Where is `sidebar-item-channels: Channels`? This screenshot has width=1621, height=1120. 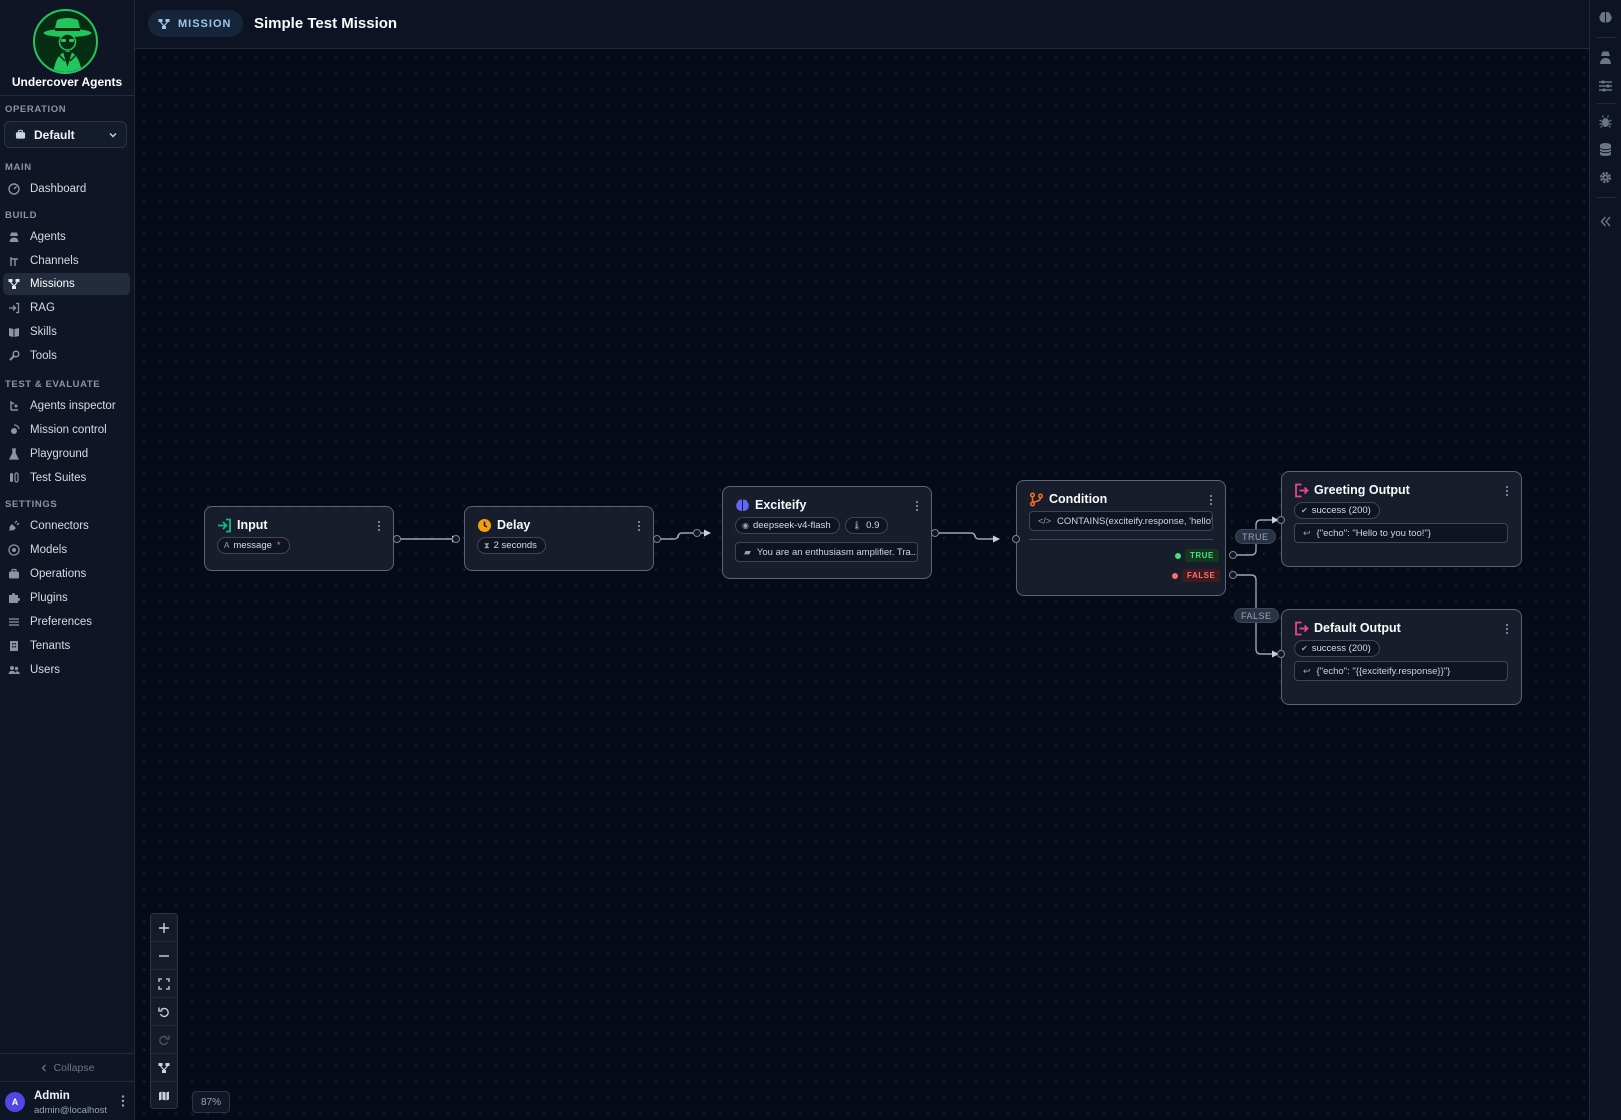
sidebar-item-channels: Channels is located at coordinates (66, 261).